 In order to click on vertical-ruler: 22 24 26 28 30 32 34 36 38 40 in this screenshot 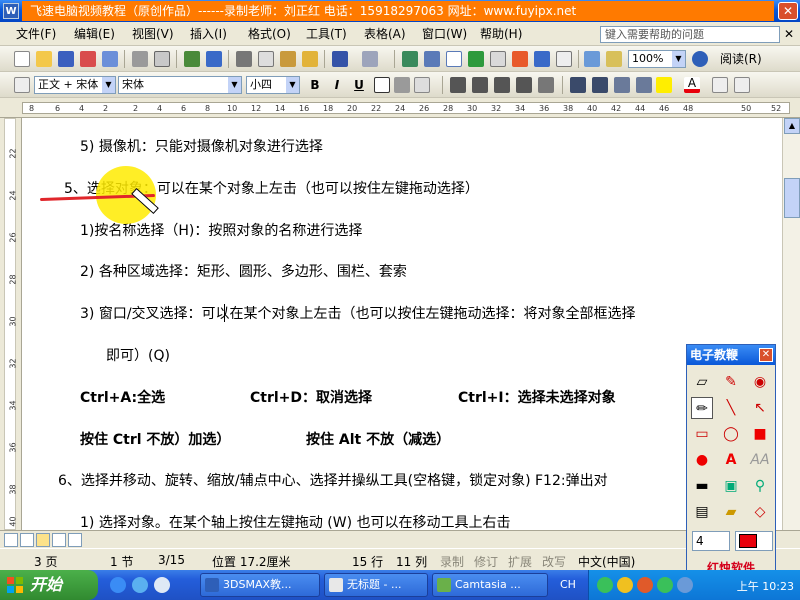, I will do `click(11, 324)`.